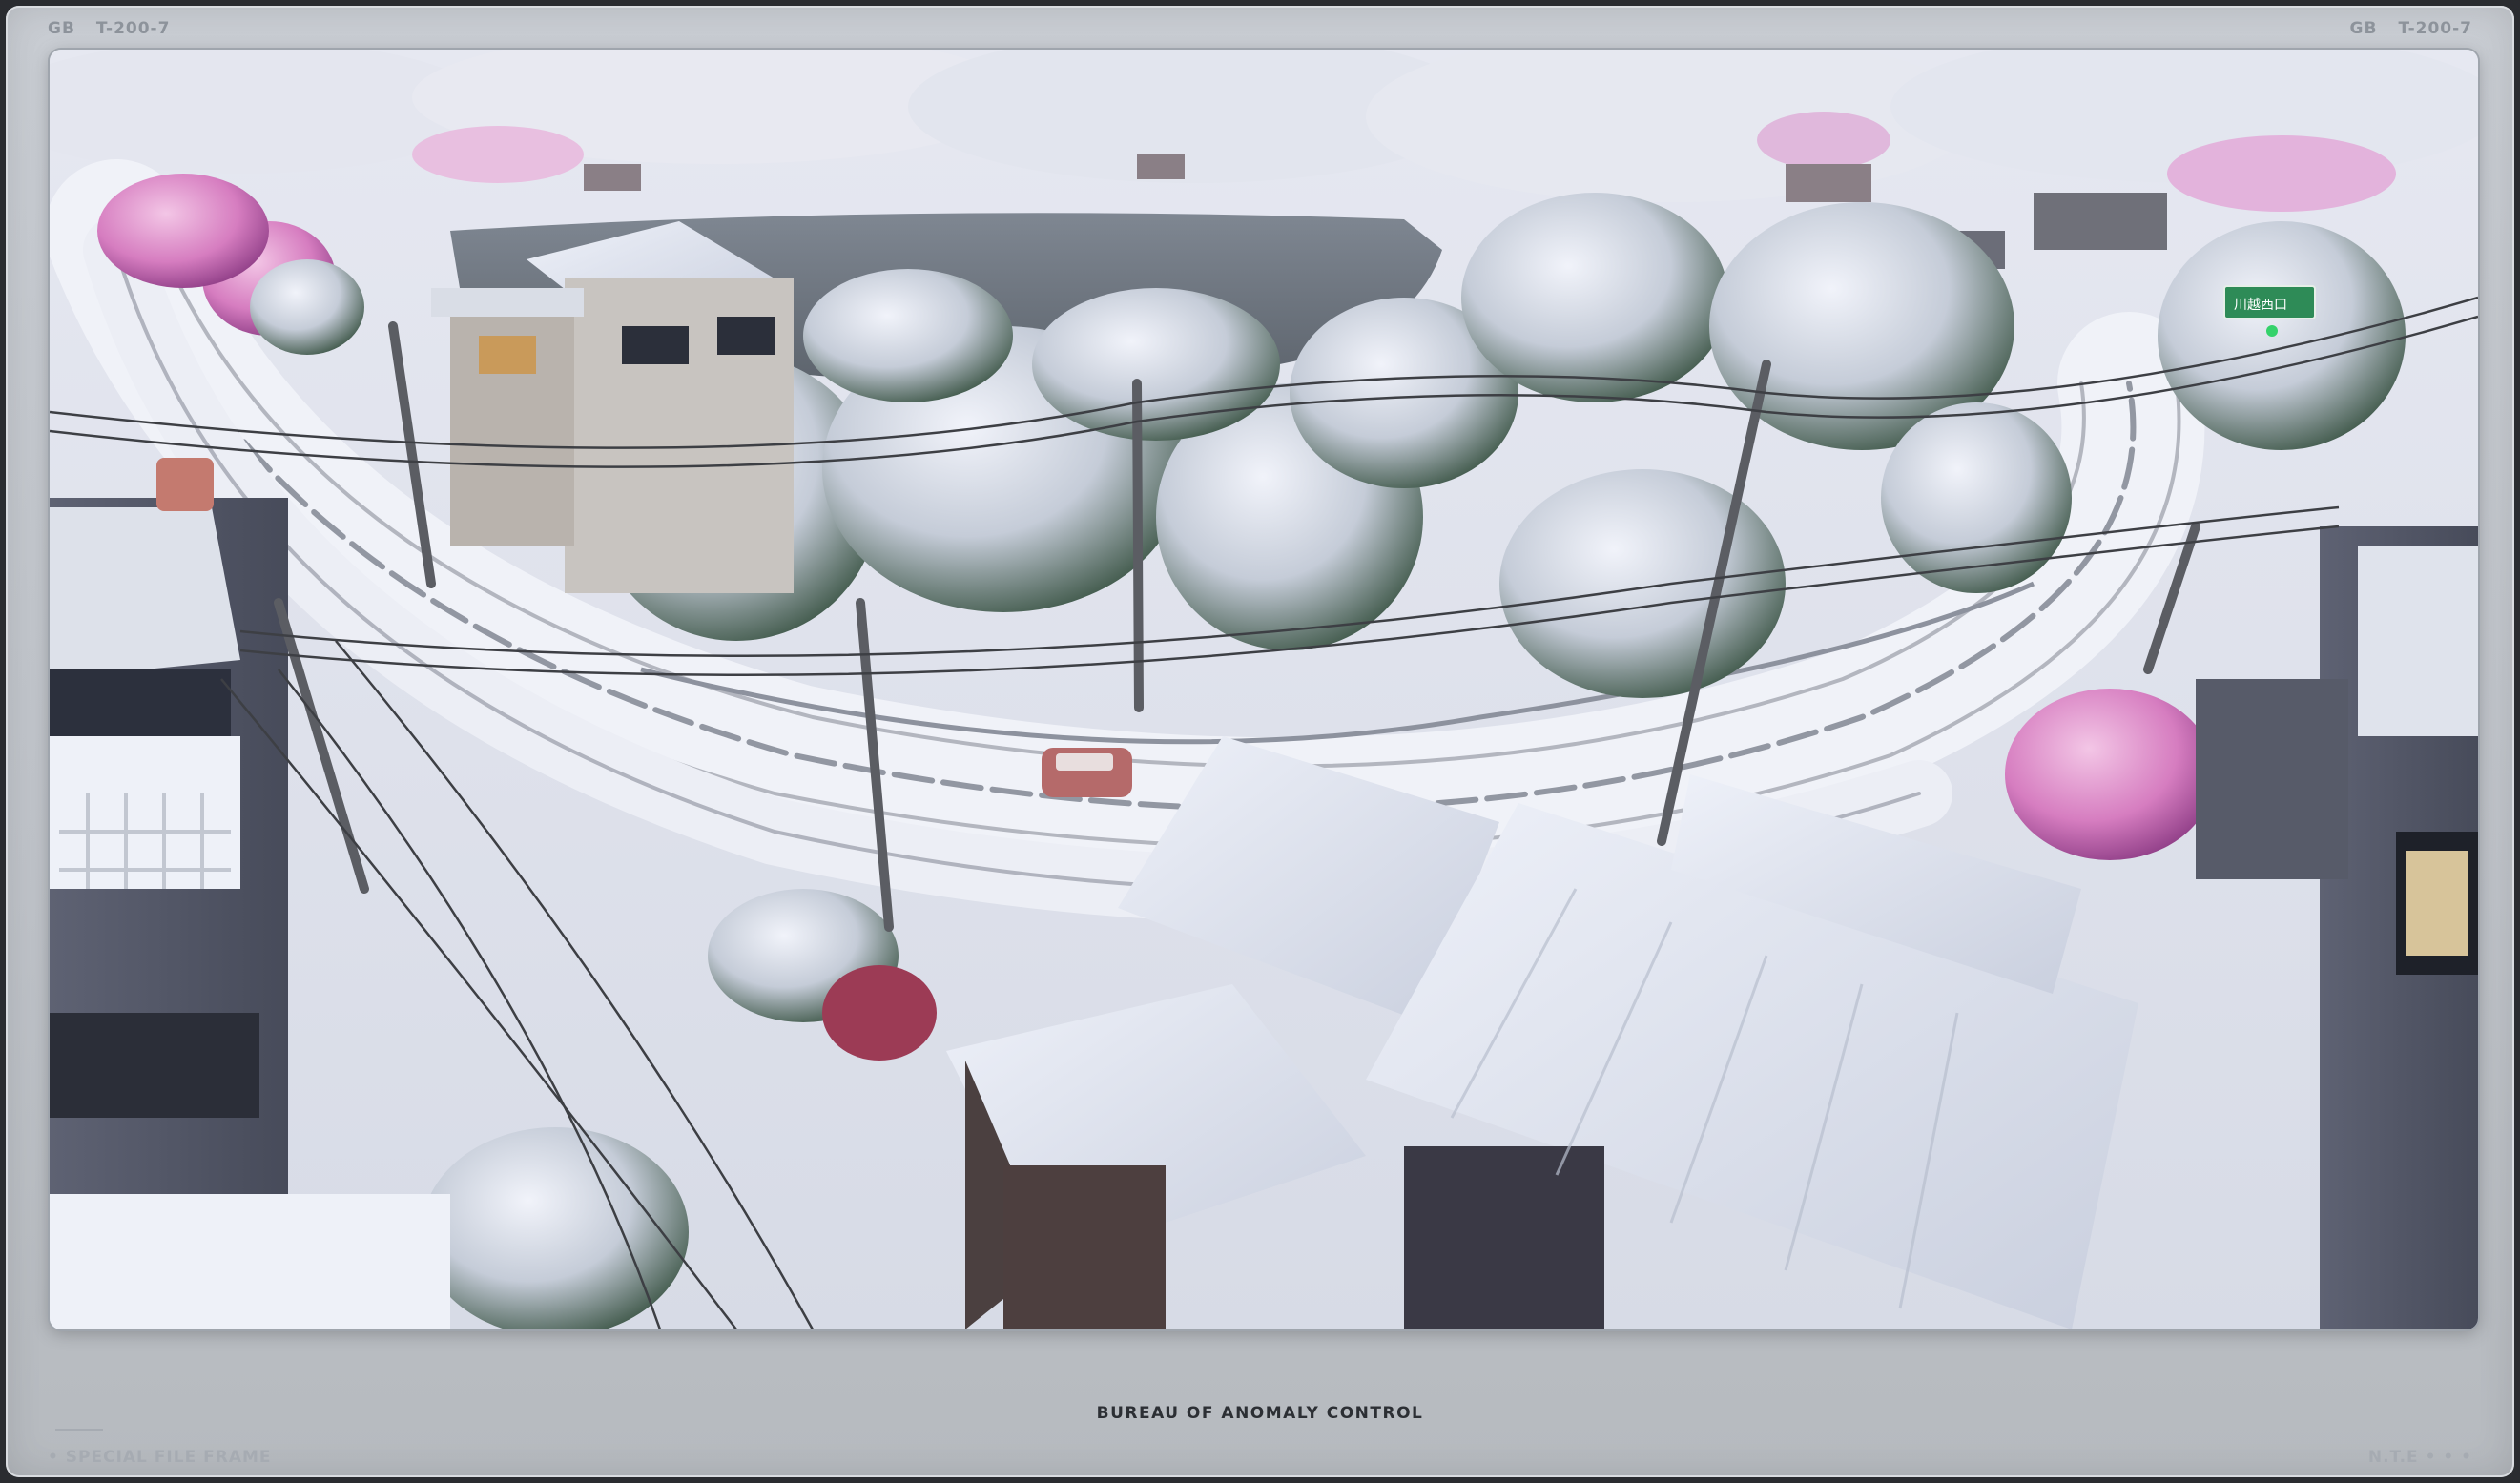  Describe the element at coordinates (2420, 1457) in the screenshot. I see `nte-label: N.T.E • • •` at that location.